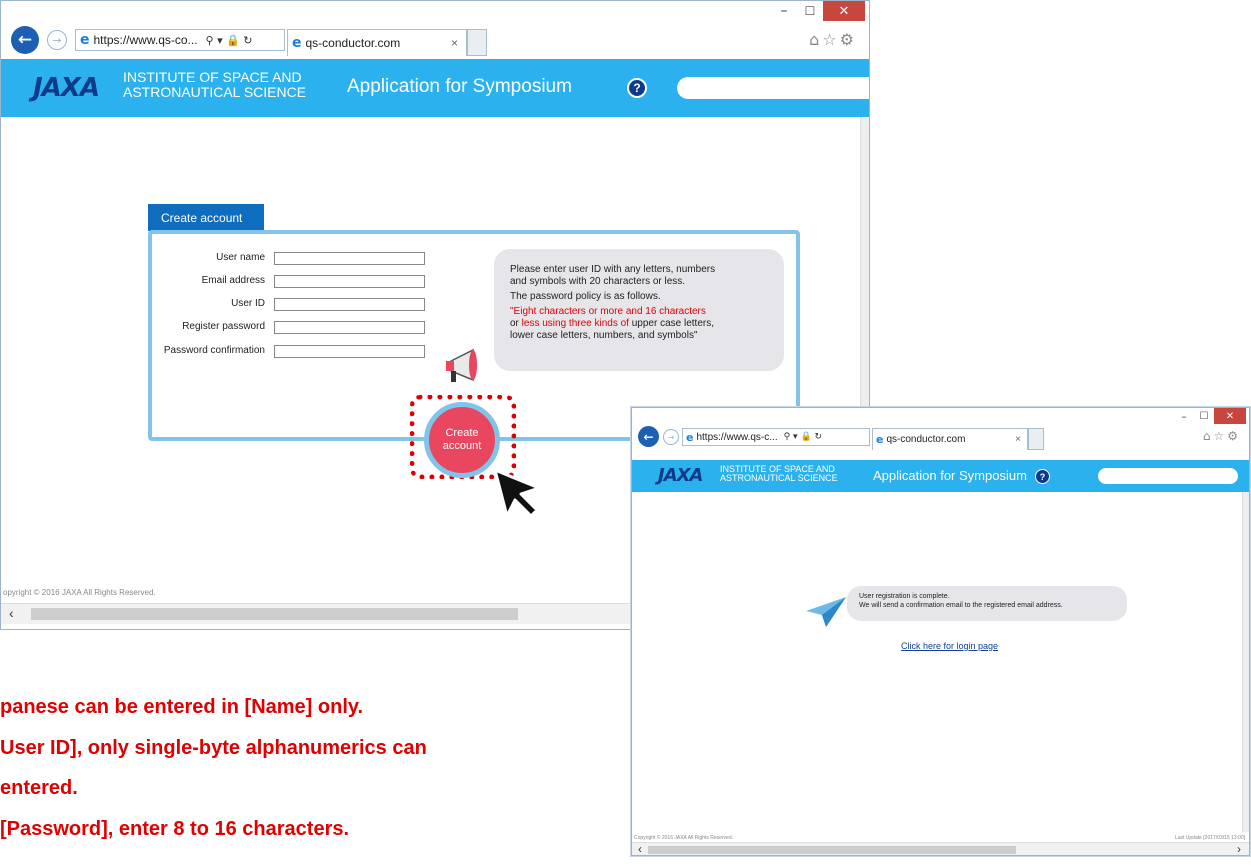 The image size is (1251, 866). I want to click on bubble-line5-suffix: upper case letters,, so click(671, 323).